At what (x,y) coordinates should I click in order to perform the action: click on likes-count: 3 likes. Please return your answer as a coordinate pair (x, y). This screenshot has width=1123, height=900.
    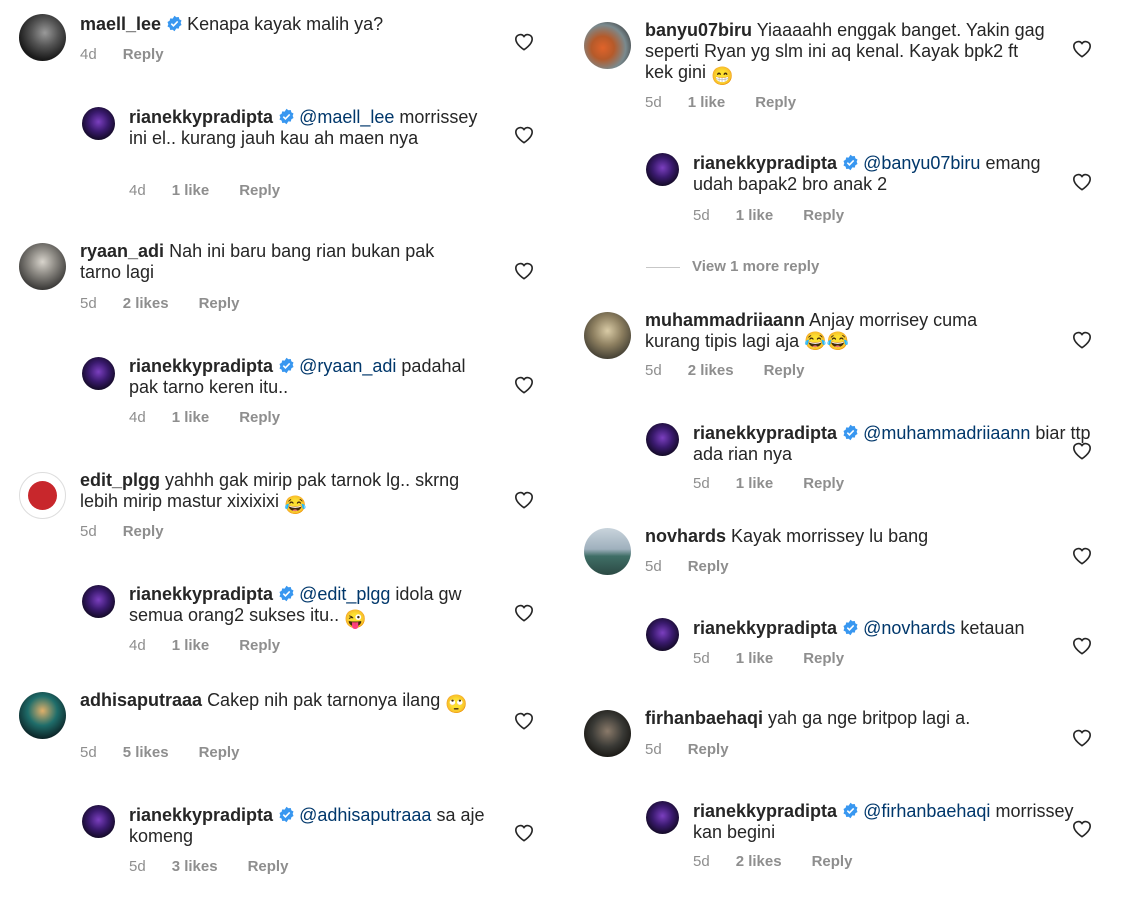
    Looking at the image, I should click on (195, 866).